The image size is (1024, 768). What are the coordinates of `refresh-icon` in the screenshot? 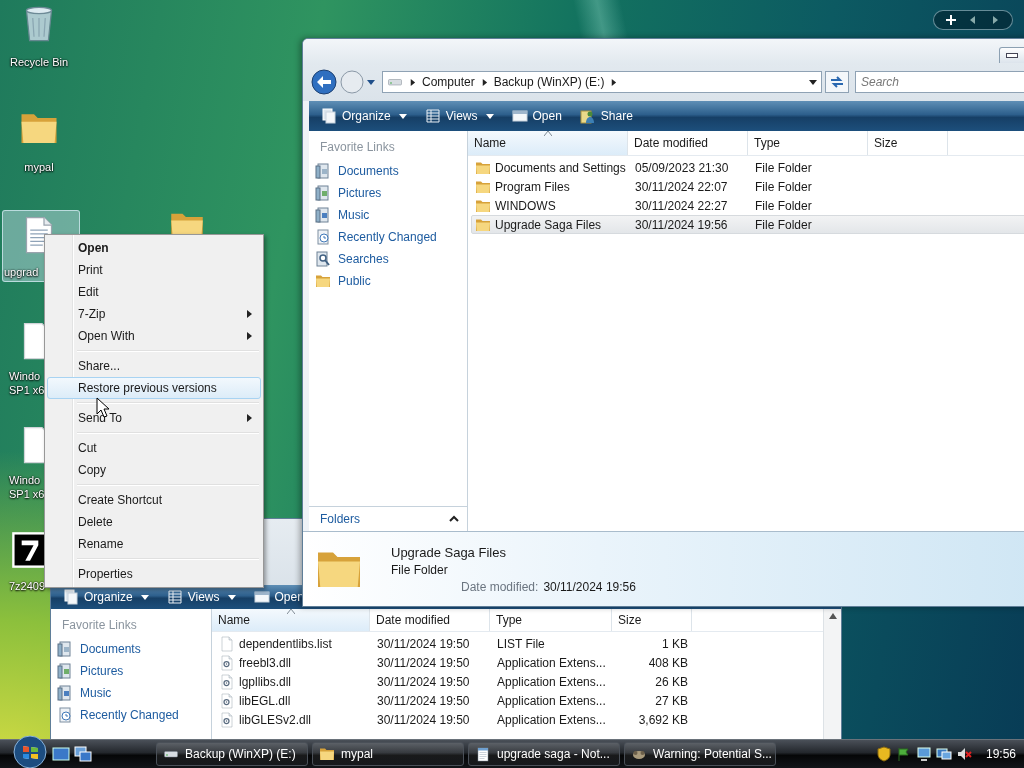 It's located at (837, 82).